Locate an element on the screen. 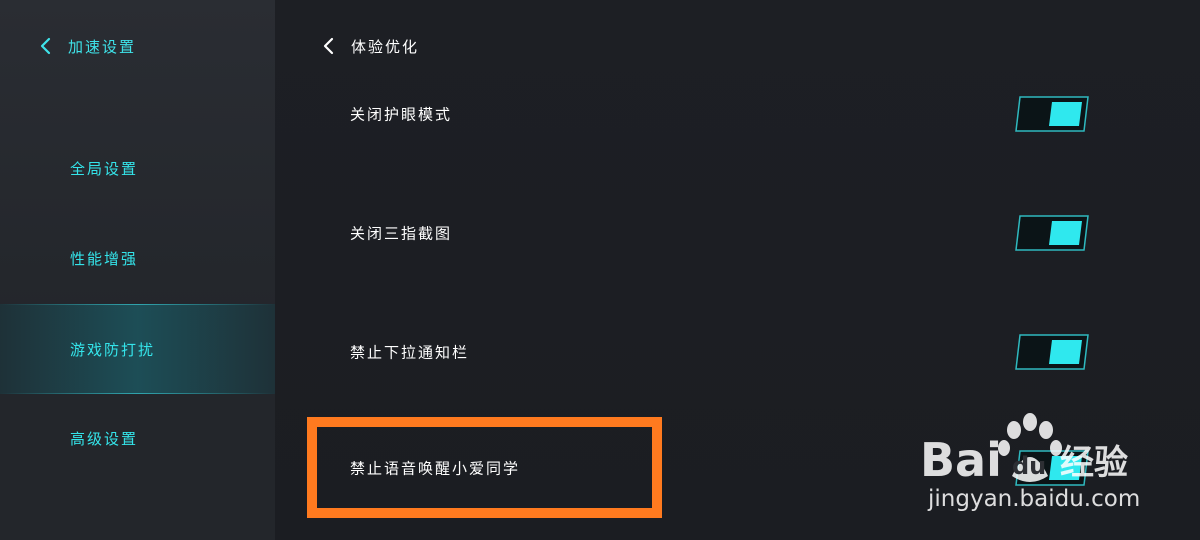 The image size is (1200, 540). sidebar-item-performance: 性能增强 is located at coordinates (137, 258).